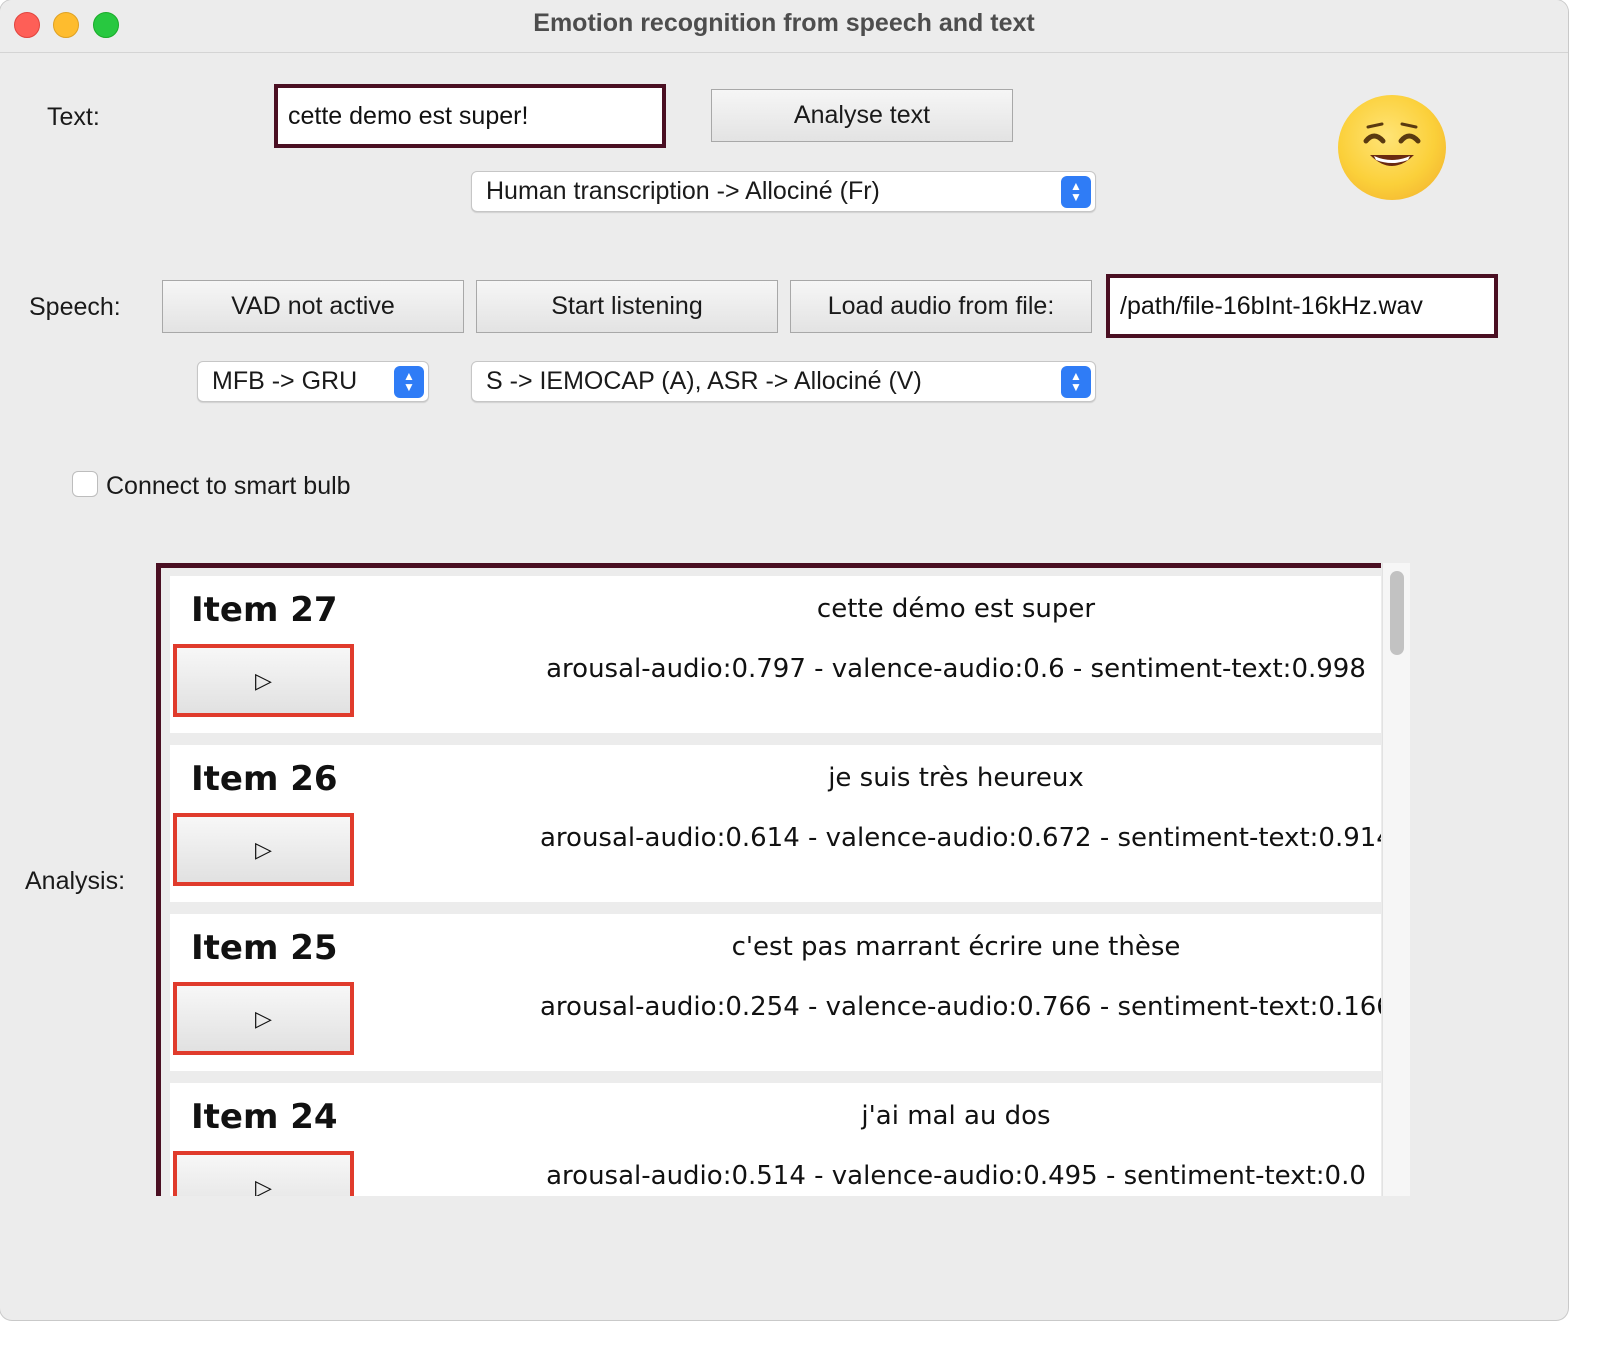 The image size is (1598, 1346). What do you see at coordinates (956, 1116) in the screenshot?
I see `item-transcript: j'ai mal au dos` at bounding box center [956, 1116].